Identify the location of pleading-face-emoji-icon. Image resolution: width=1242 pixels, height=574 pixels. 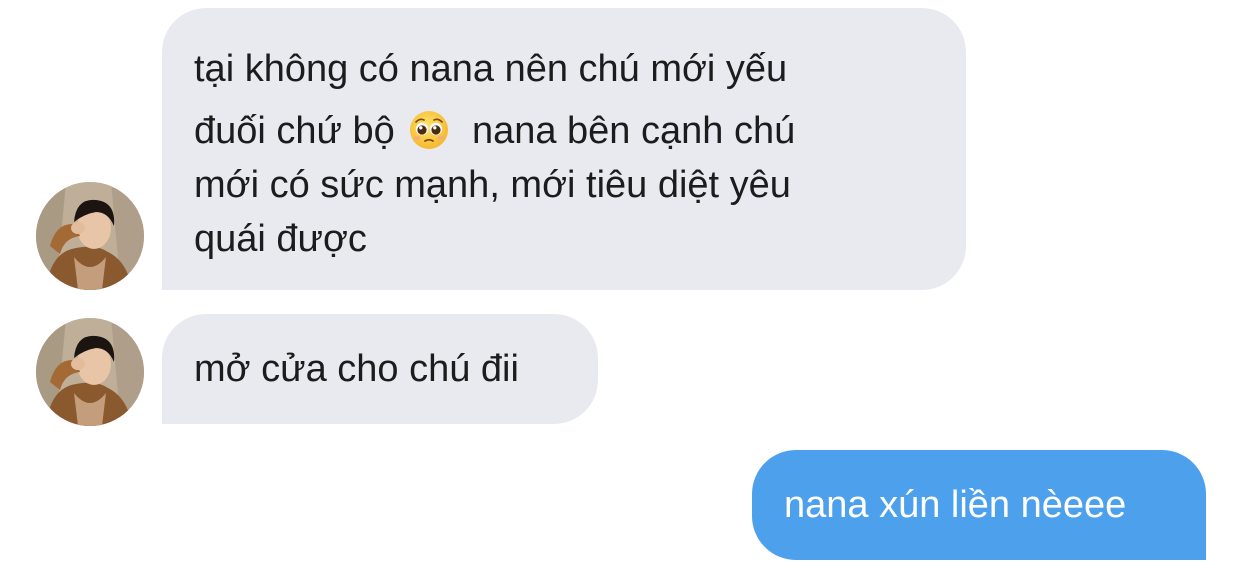
(429, 130).